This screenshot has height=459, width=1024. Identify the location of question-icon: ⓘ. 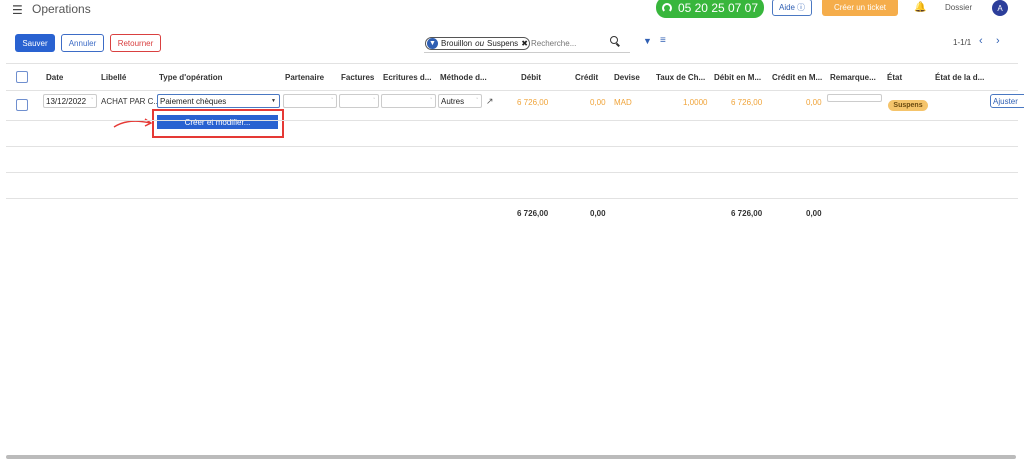
(801, 7).